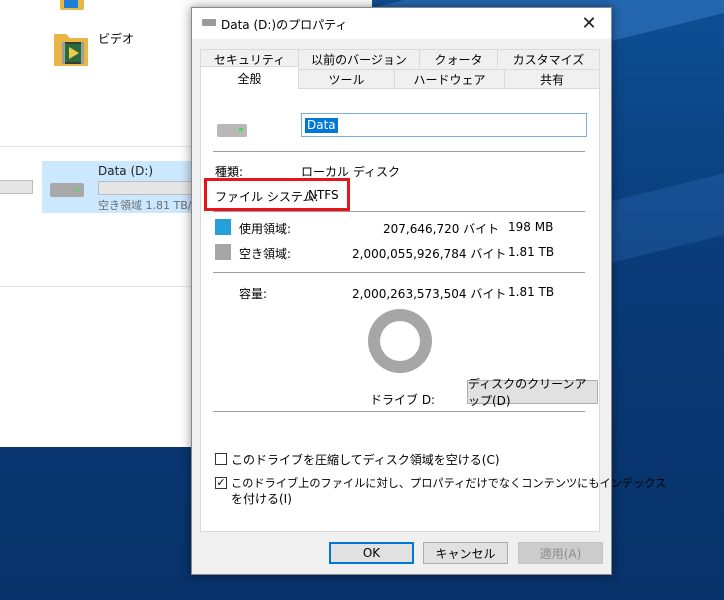 The height and width of the screenshot is (600, 724). I want to click on ok-button: OK, so click(371, 553).